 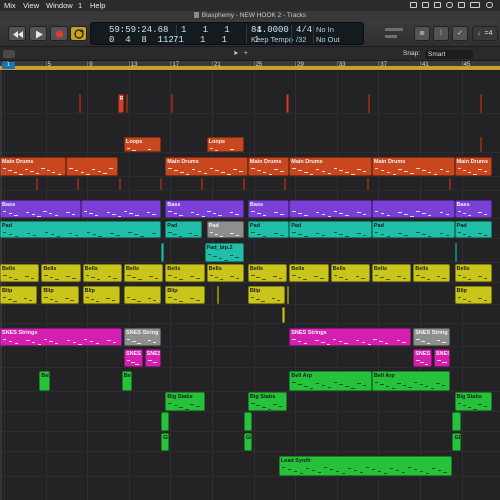 What do you see at coordinates (489, 5) in the screenshot?
I see `wifi-icon` at bounding box center [489, 5].